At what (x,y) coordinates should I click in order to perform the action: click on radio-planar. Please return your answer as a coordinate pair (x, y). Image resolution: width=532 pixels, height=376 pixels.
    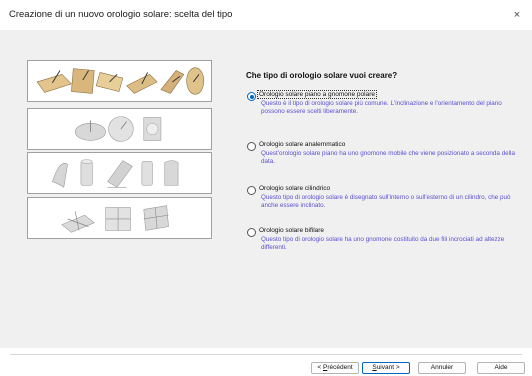
    Looking at the image, I should click on (251, 96).